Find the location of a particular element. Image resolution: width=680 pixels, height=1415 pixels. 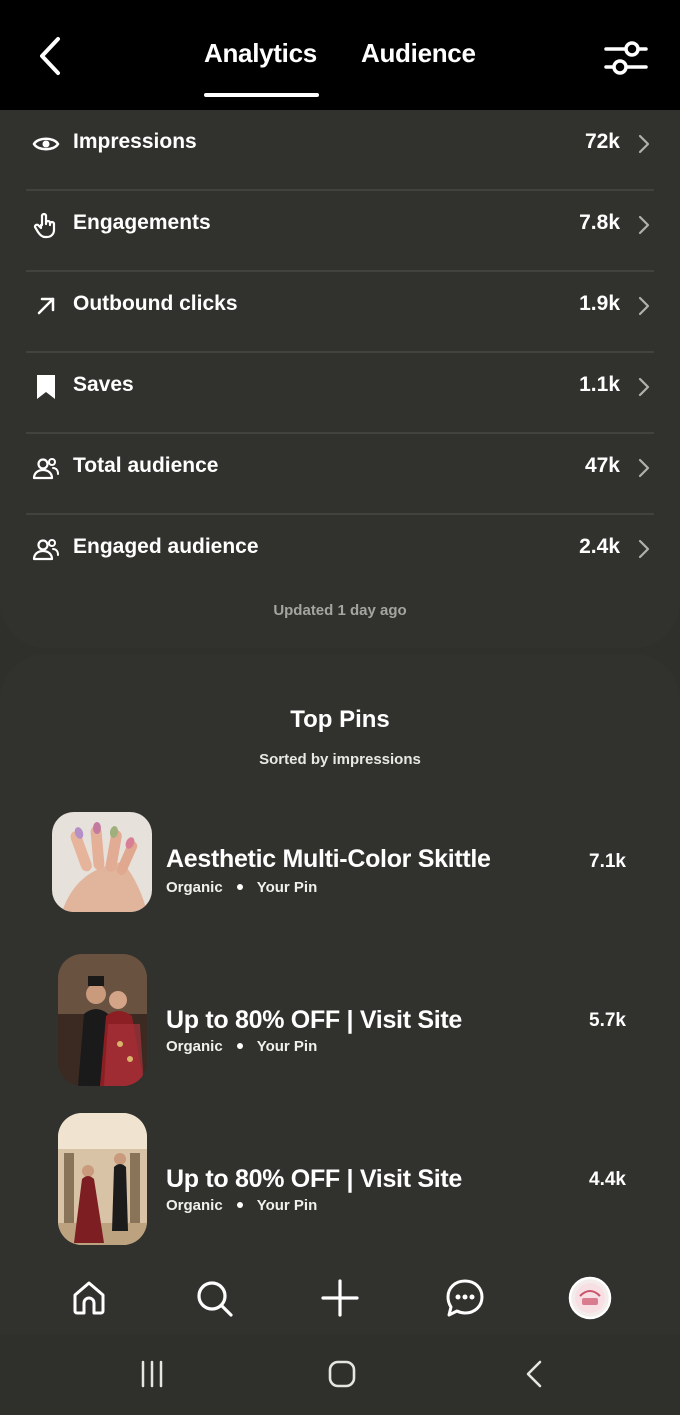

metric-row-total-audience: Total audience 47k is located at coordinates (340, 474).